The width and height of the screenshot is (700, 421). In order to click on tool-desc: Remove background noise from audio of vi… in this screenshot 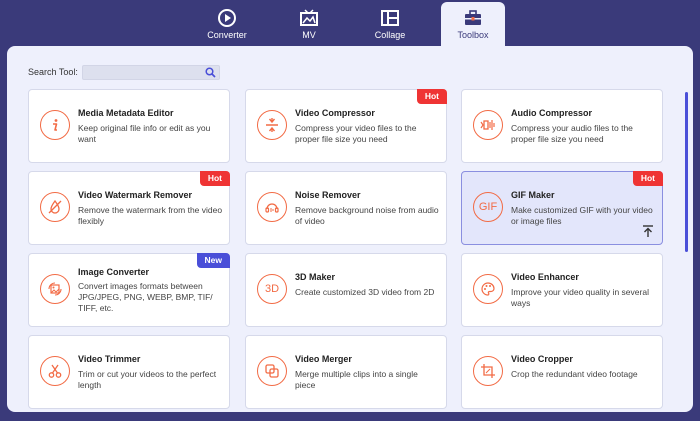, I will do `click(367, 215)`.